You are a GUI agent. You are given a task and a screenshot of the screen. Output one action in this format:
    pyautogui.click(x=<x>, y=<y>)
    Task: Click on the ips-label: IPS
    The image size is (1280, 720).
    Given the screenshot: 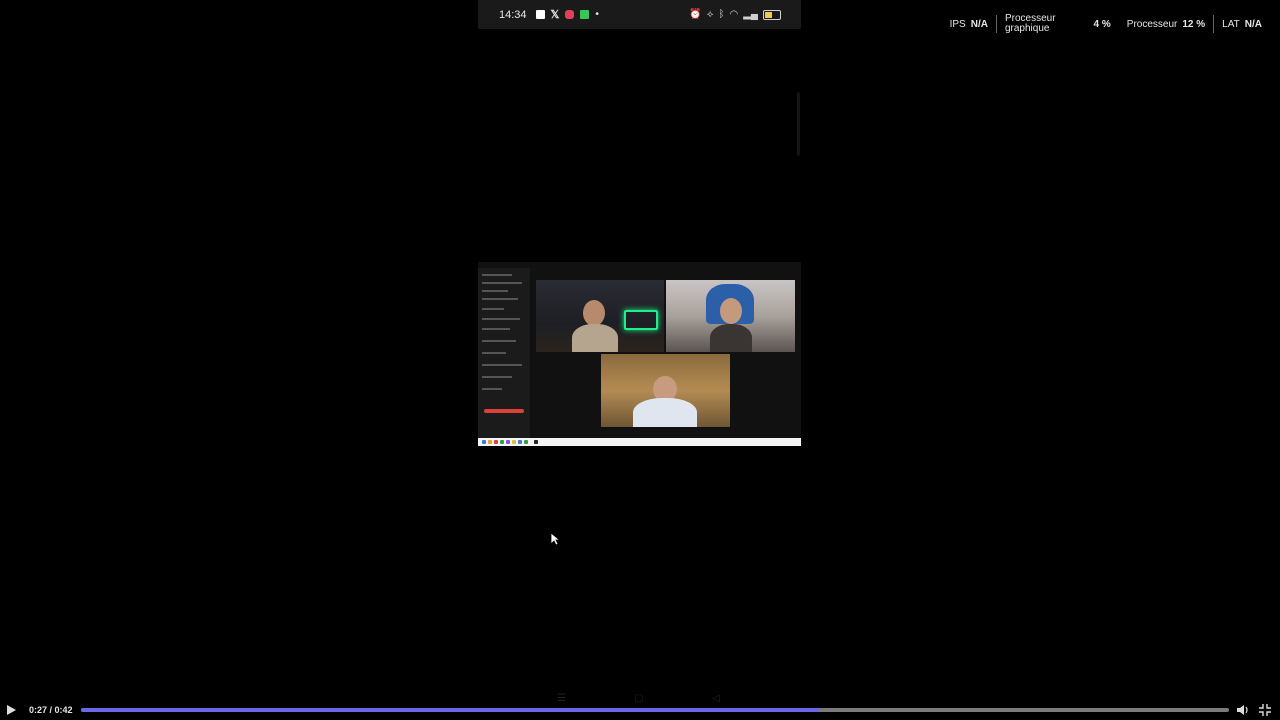 What is the action you would take?
    pyautogui.click(x=957, y=24)
    